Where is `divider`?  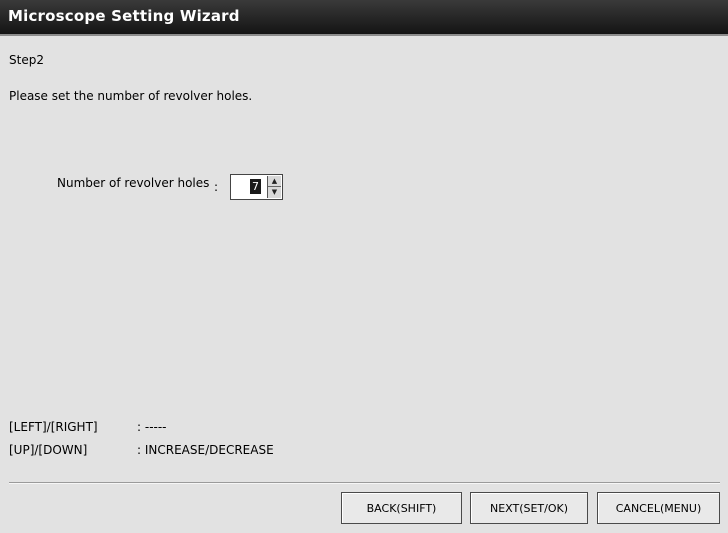
divider is located at coordinates (364, 483).